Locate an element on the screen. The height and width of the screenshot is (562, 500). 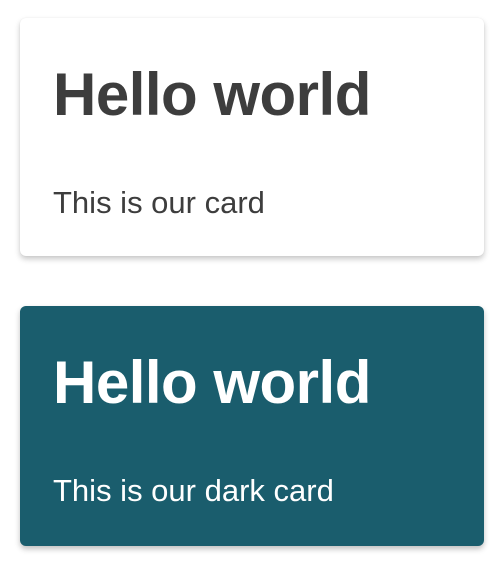
dark-card-body: This is our dark card is located at coordinates (193, 490).